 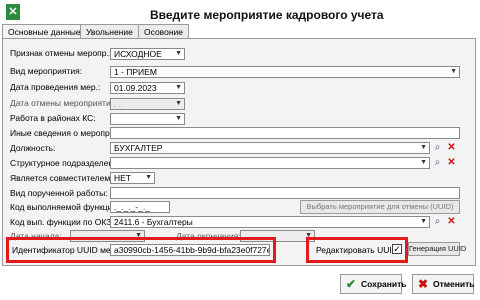 I want to click on event-type-label: Вид мероприятия:, so click(x=46, y=71).